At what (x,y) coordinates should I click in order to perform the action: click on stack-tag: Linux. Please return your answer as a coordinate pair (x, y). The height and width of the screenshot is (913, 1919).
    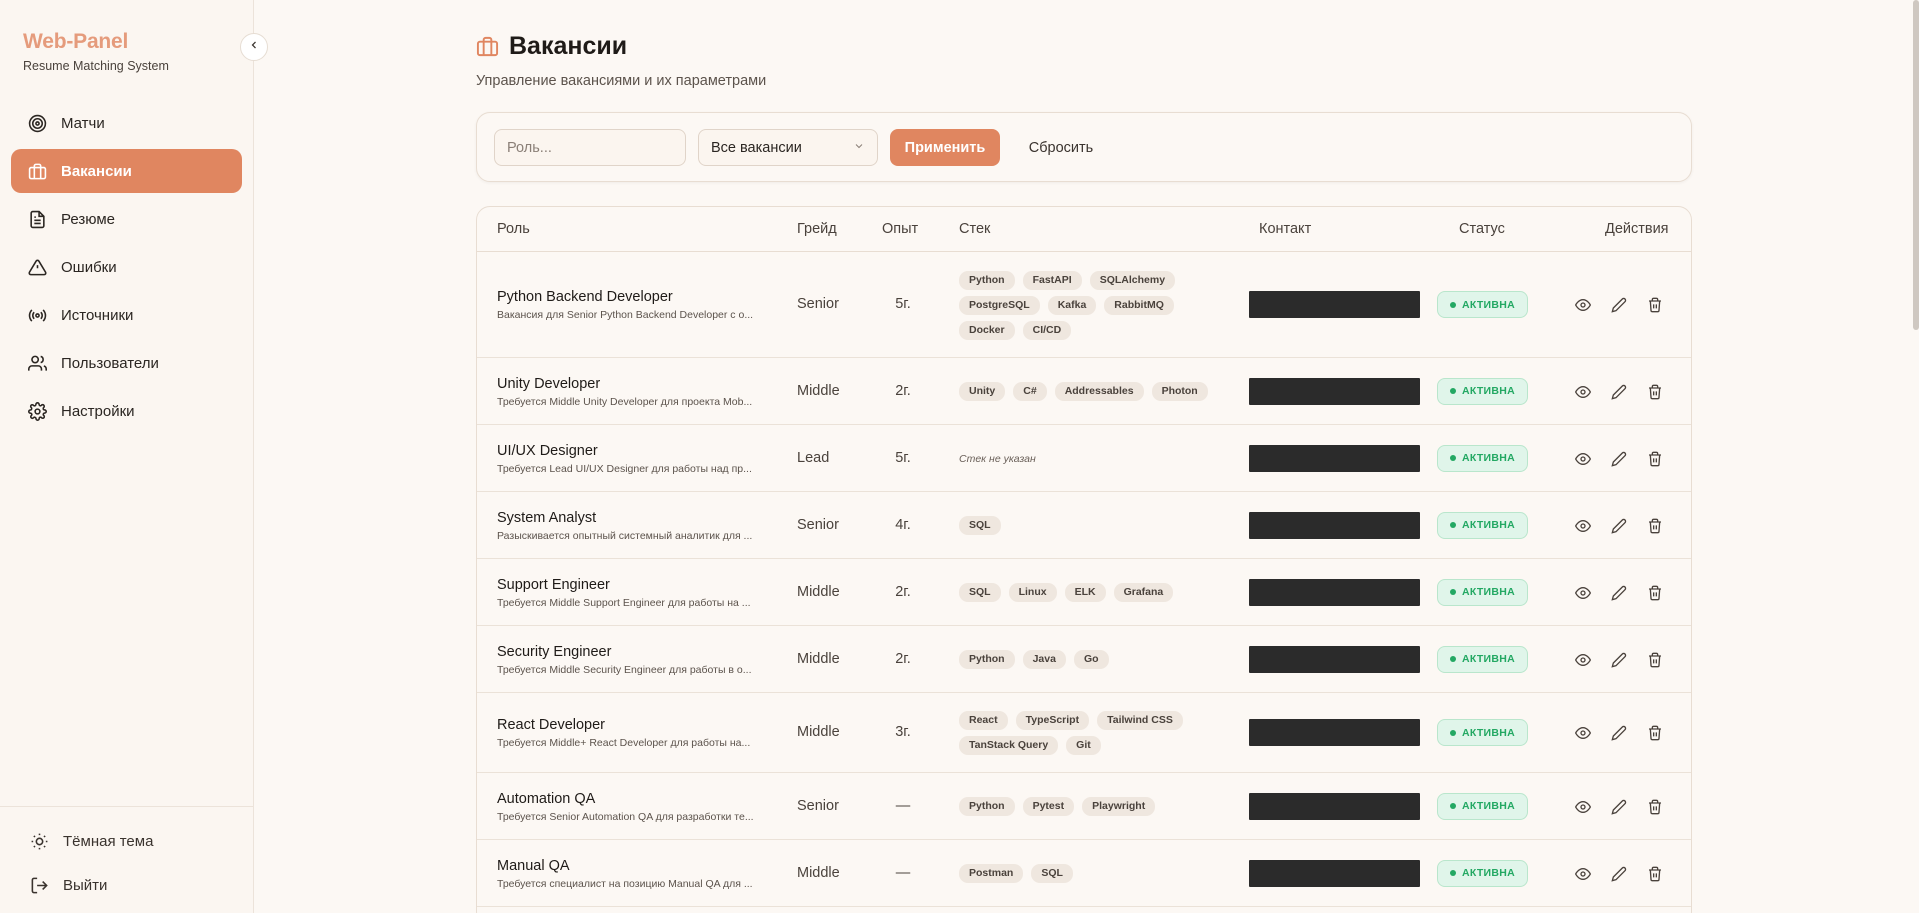
    Looking at the image, I should click on (1032, 592).